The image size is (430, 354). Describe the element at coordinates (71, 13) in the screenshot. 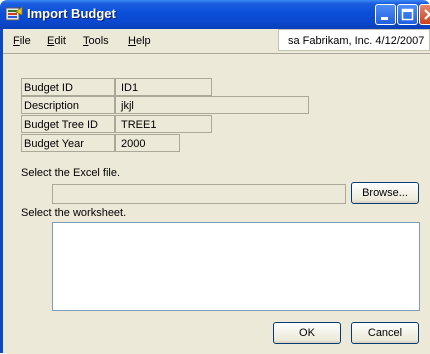

I see `window-title: Import Budget` at that location.